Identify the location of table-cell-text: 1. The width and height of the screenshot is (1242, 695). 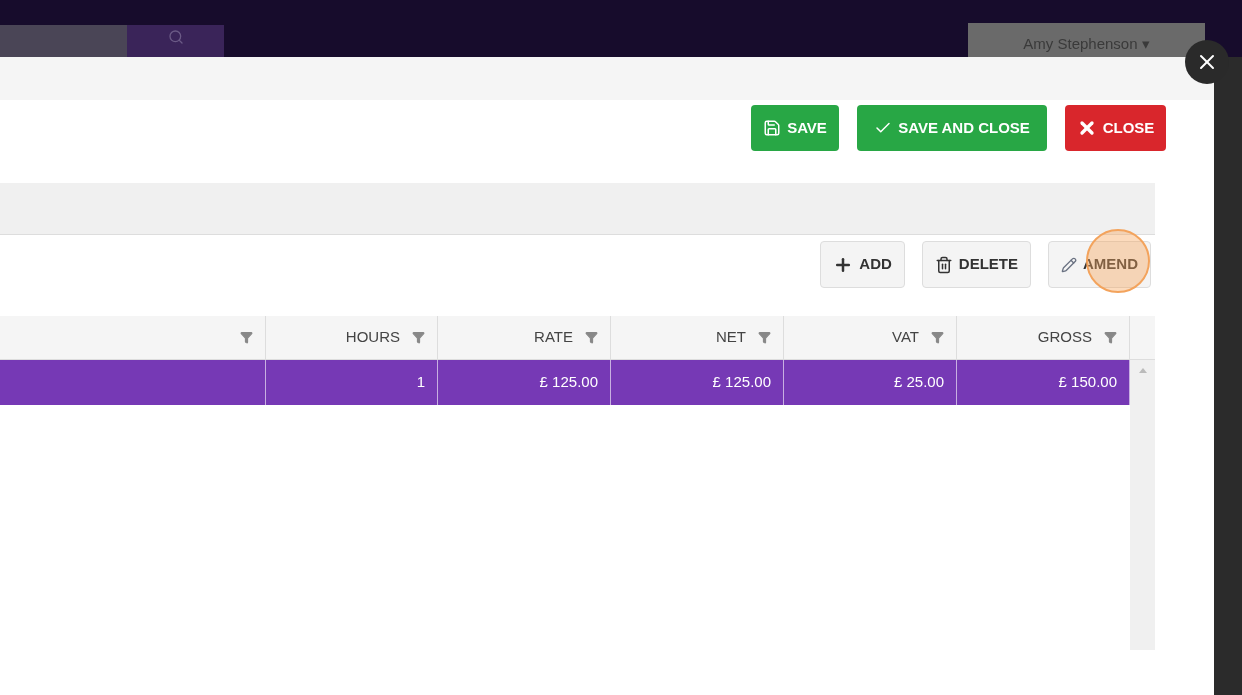
(420, 382).